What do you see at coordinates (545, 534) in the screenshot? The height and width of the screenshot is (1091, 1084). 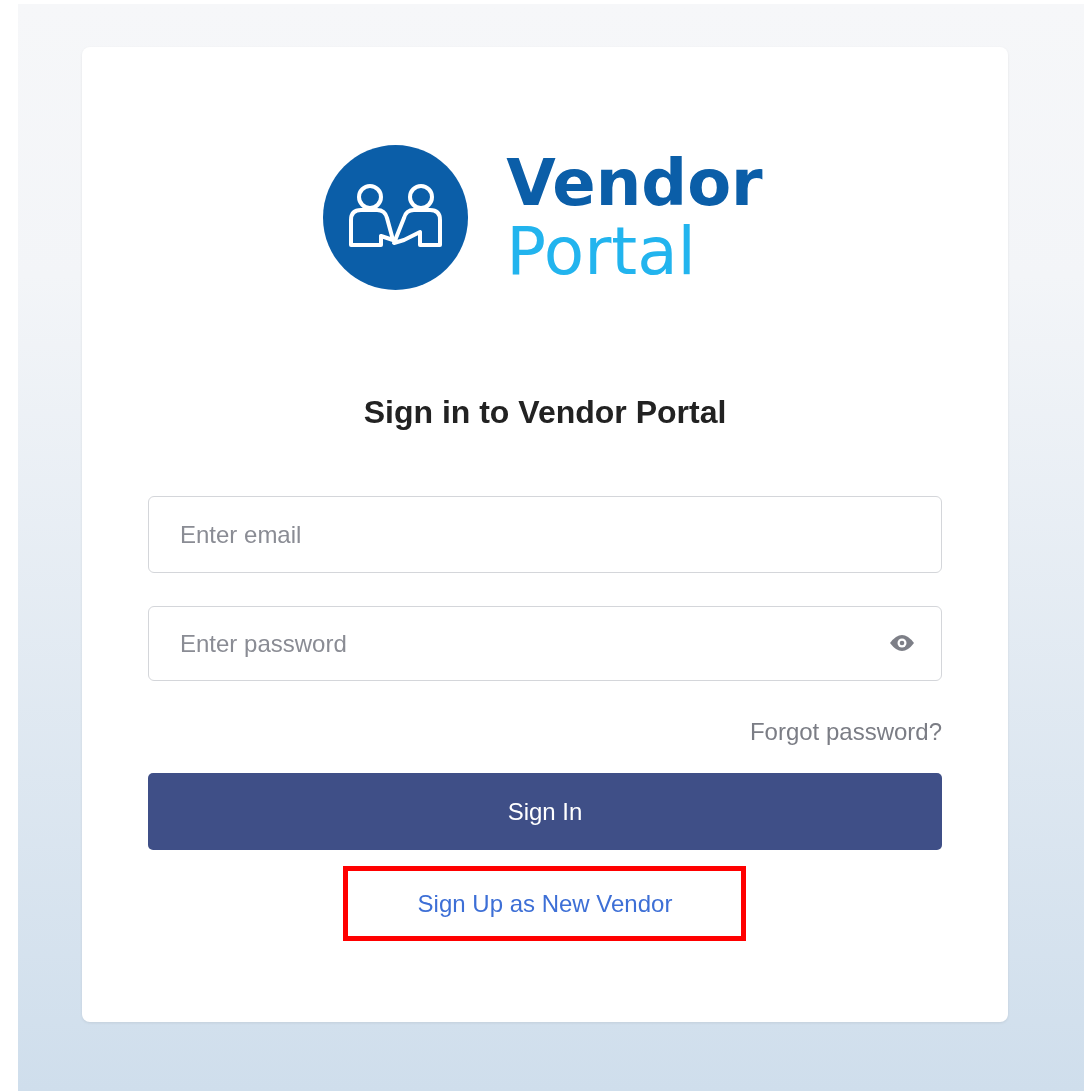 I see `email-field: Enter email` at bounding box center [545, 534].